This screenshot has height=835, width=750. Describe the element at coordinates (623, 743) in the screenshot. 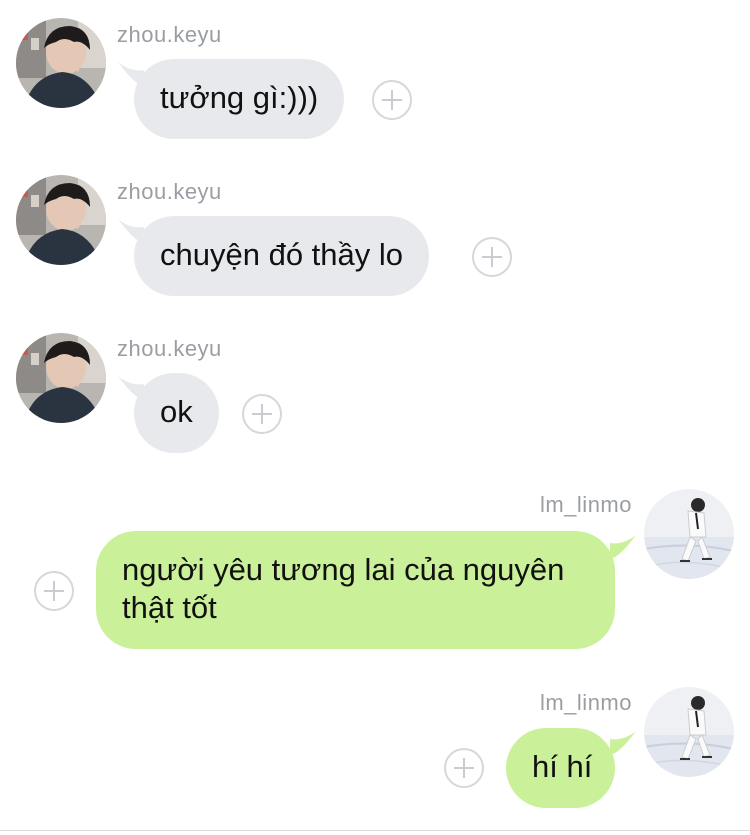

I see `bubble-tail` at that location.